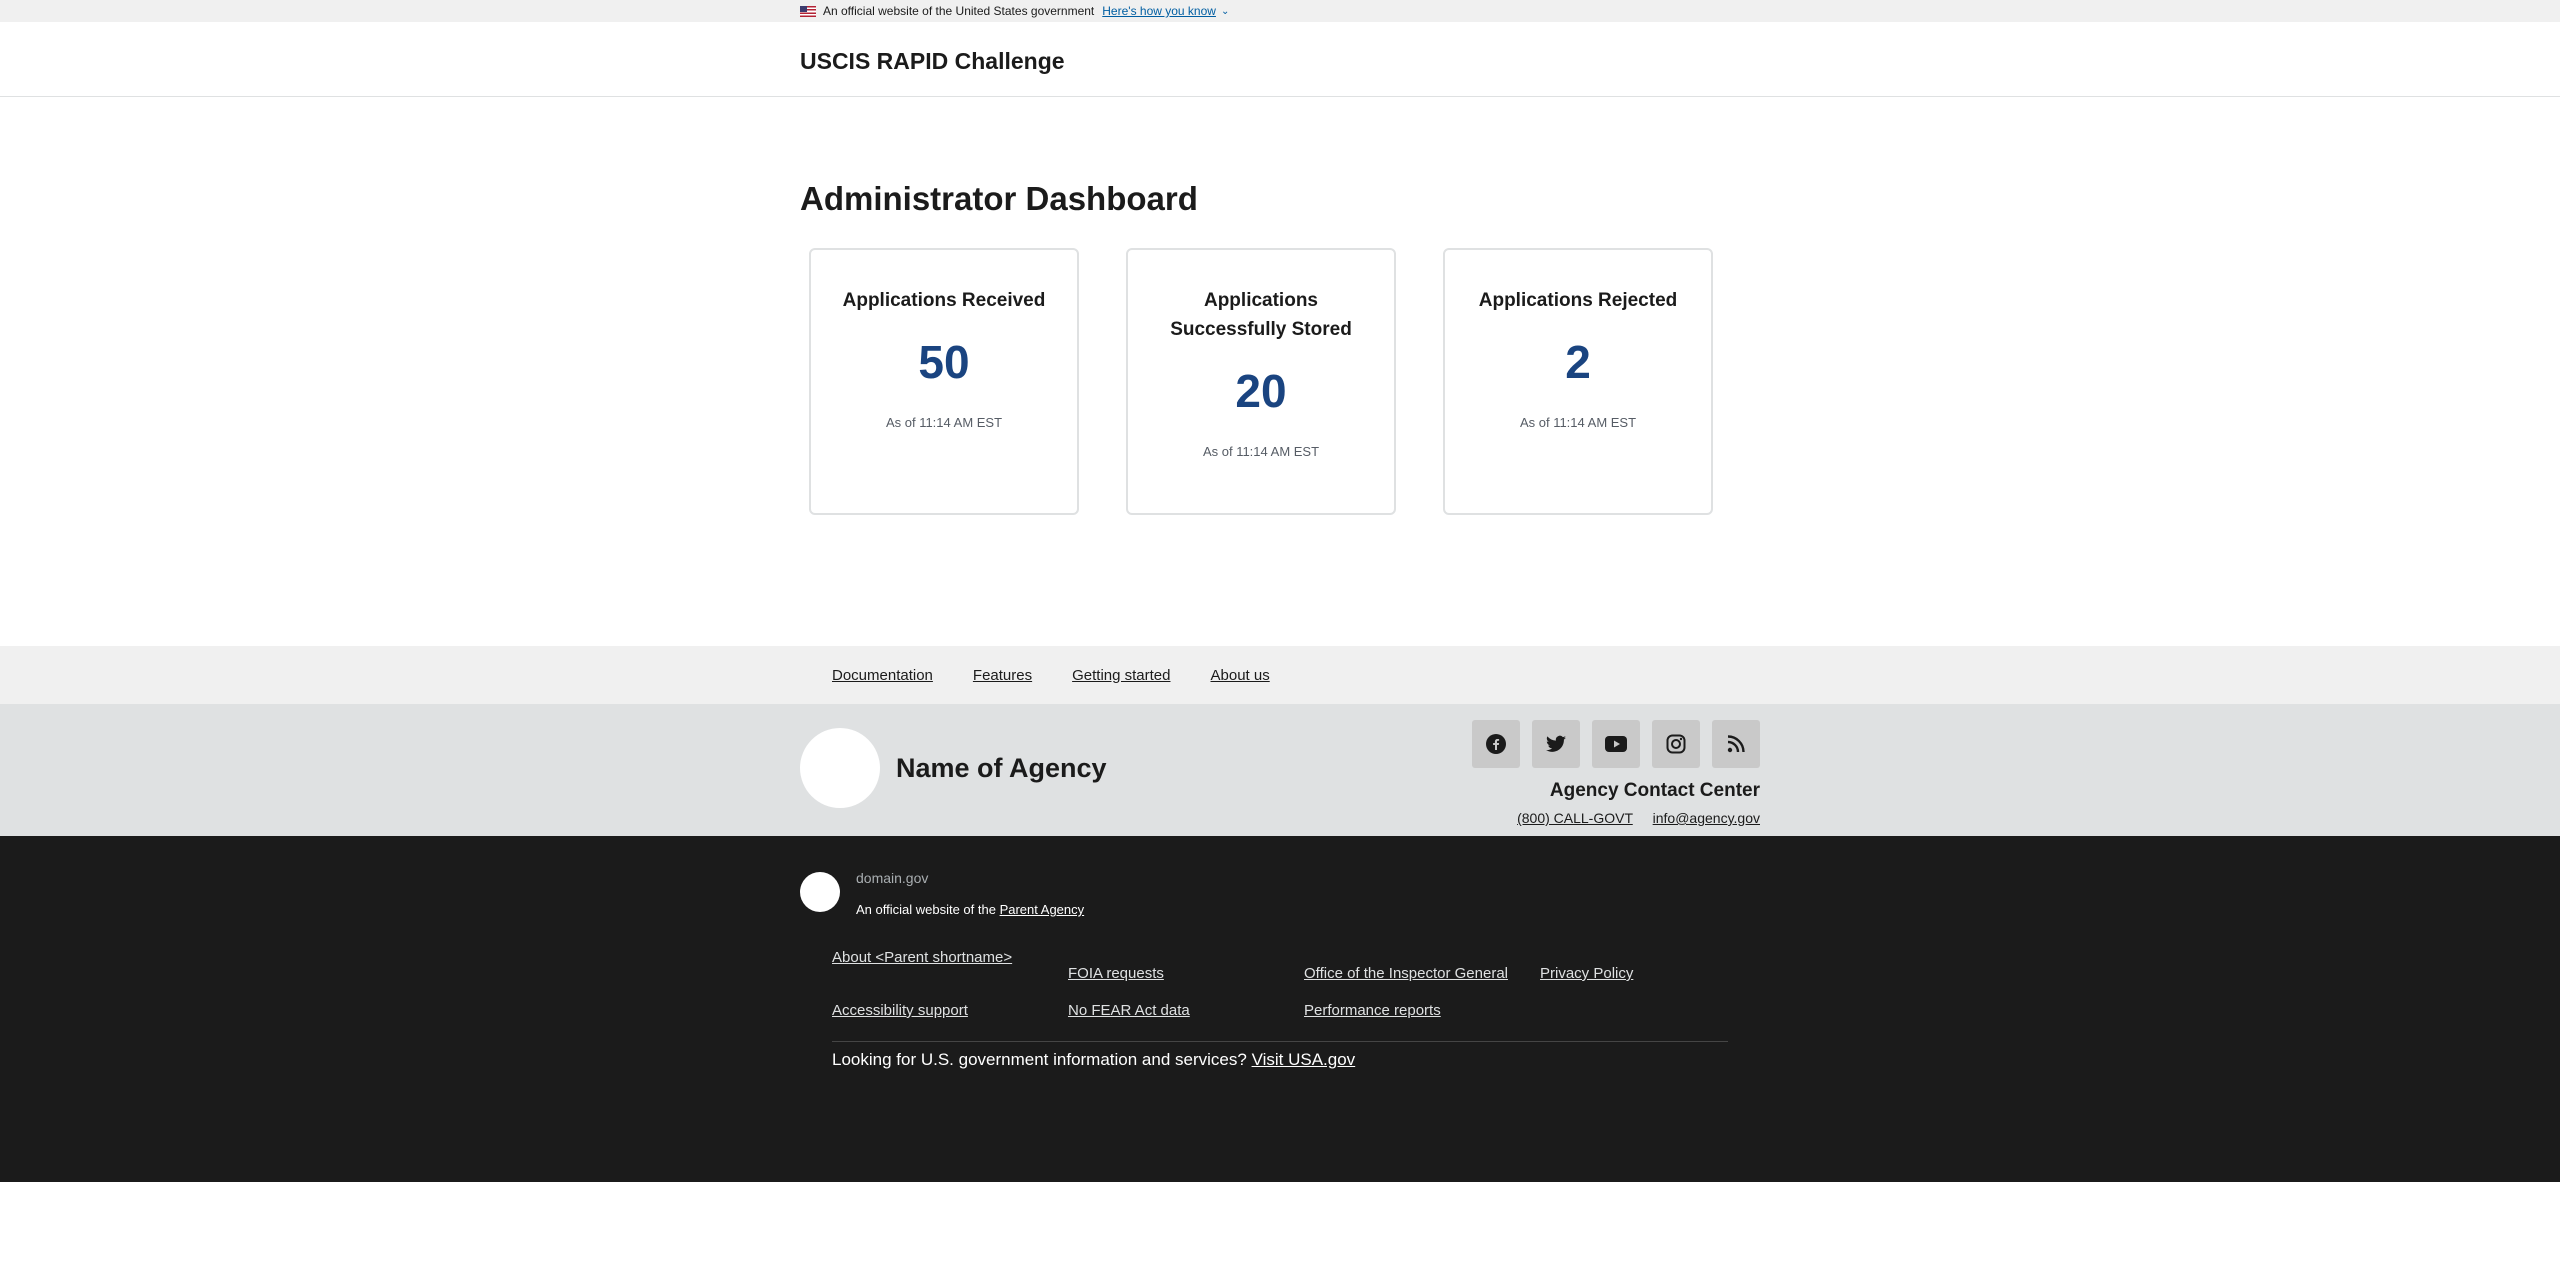  What do you see at coordinates (808, 11) in the screenshot?
I see `us-flag-icon` at bounding box center [808, 11].